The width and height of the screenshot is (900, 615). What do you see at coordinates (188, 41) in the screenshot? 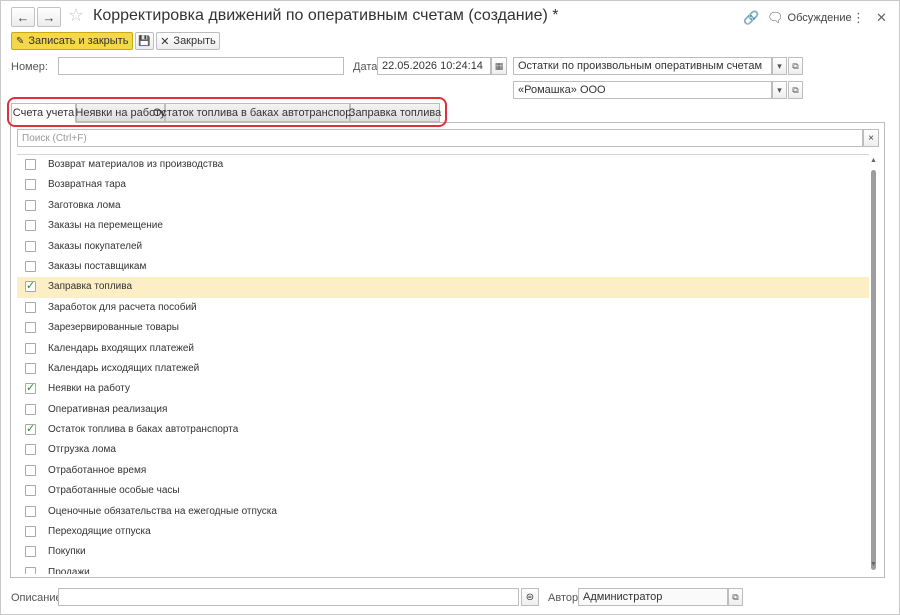
I see `close-button: ✕ Закрыть` at bounding box center [188, 41].